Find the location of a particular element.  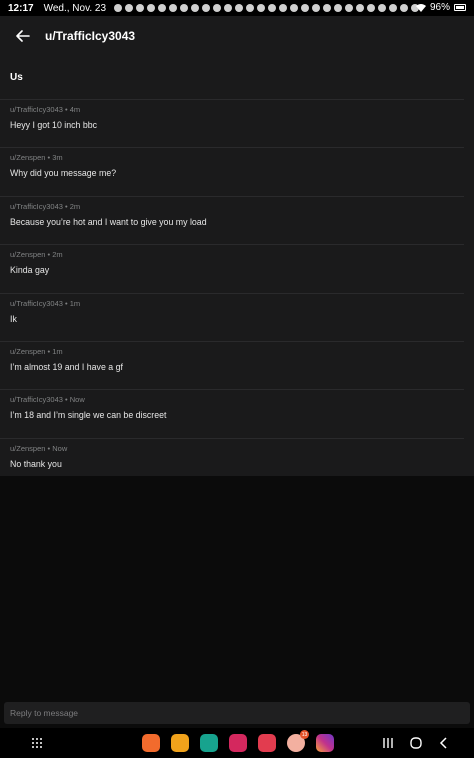

back-nav-button is located at coordinates (444, 743).